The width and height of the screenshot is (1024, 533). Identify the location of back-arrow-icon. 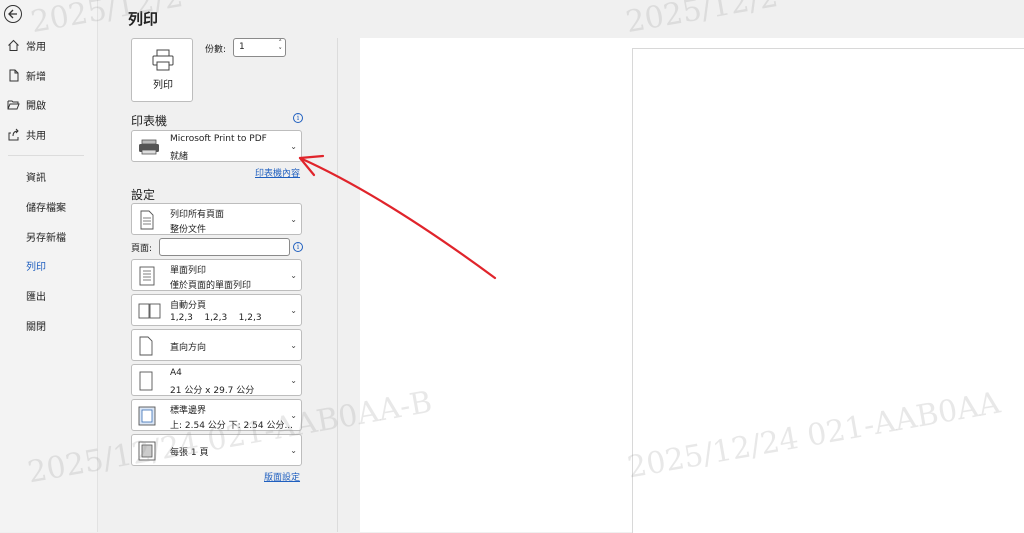
(12, 14).